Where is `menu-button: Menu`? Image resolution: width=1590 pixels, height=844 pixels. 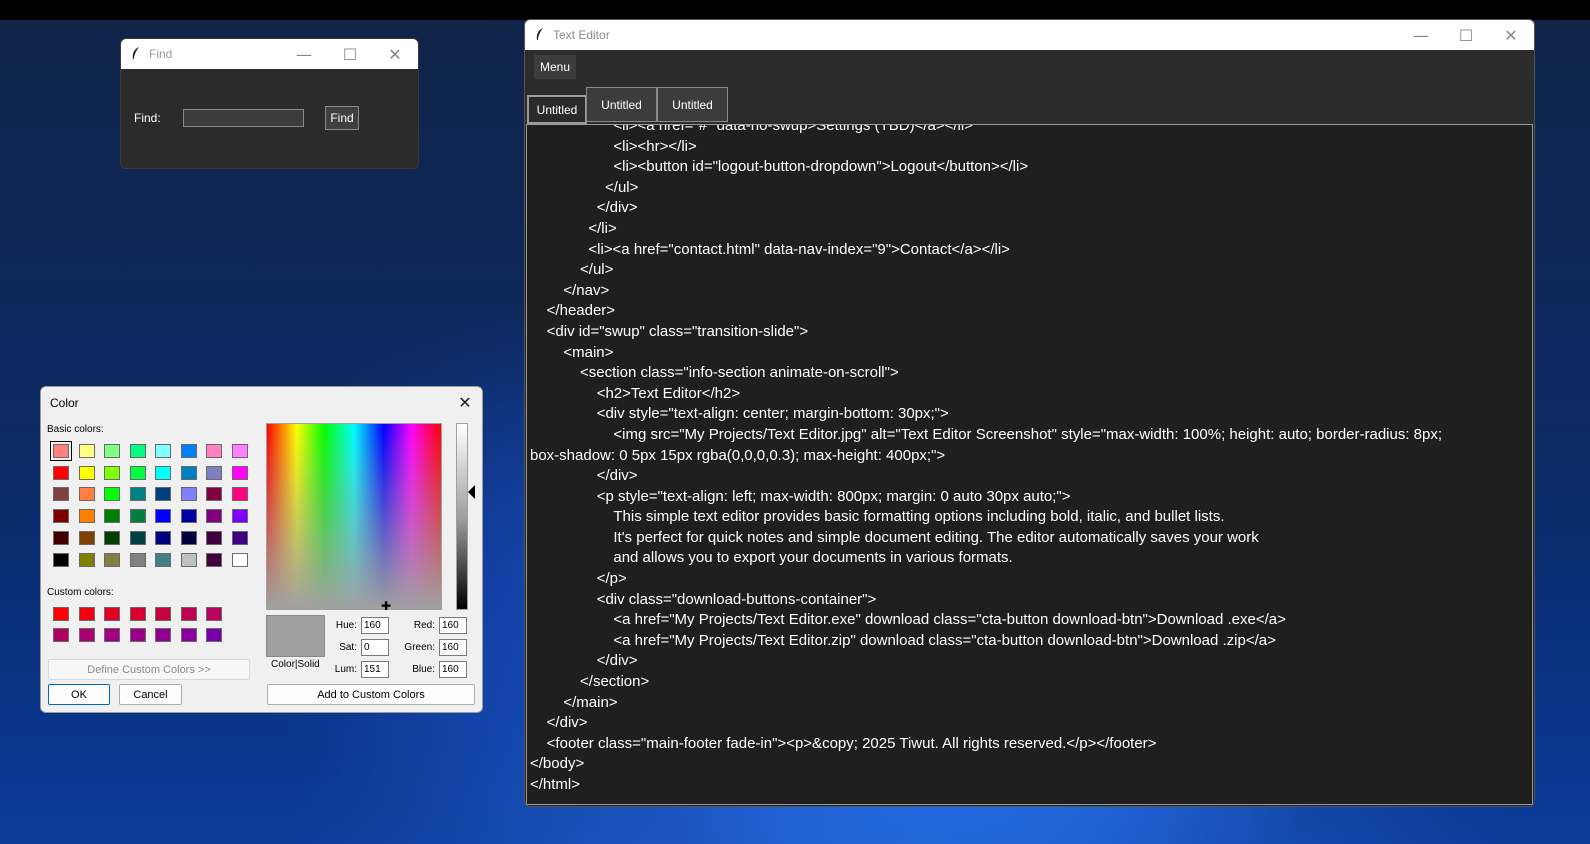 menu-button: Menu is located at coordinates (555, 67).